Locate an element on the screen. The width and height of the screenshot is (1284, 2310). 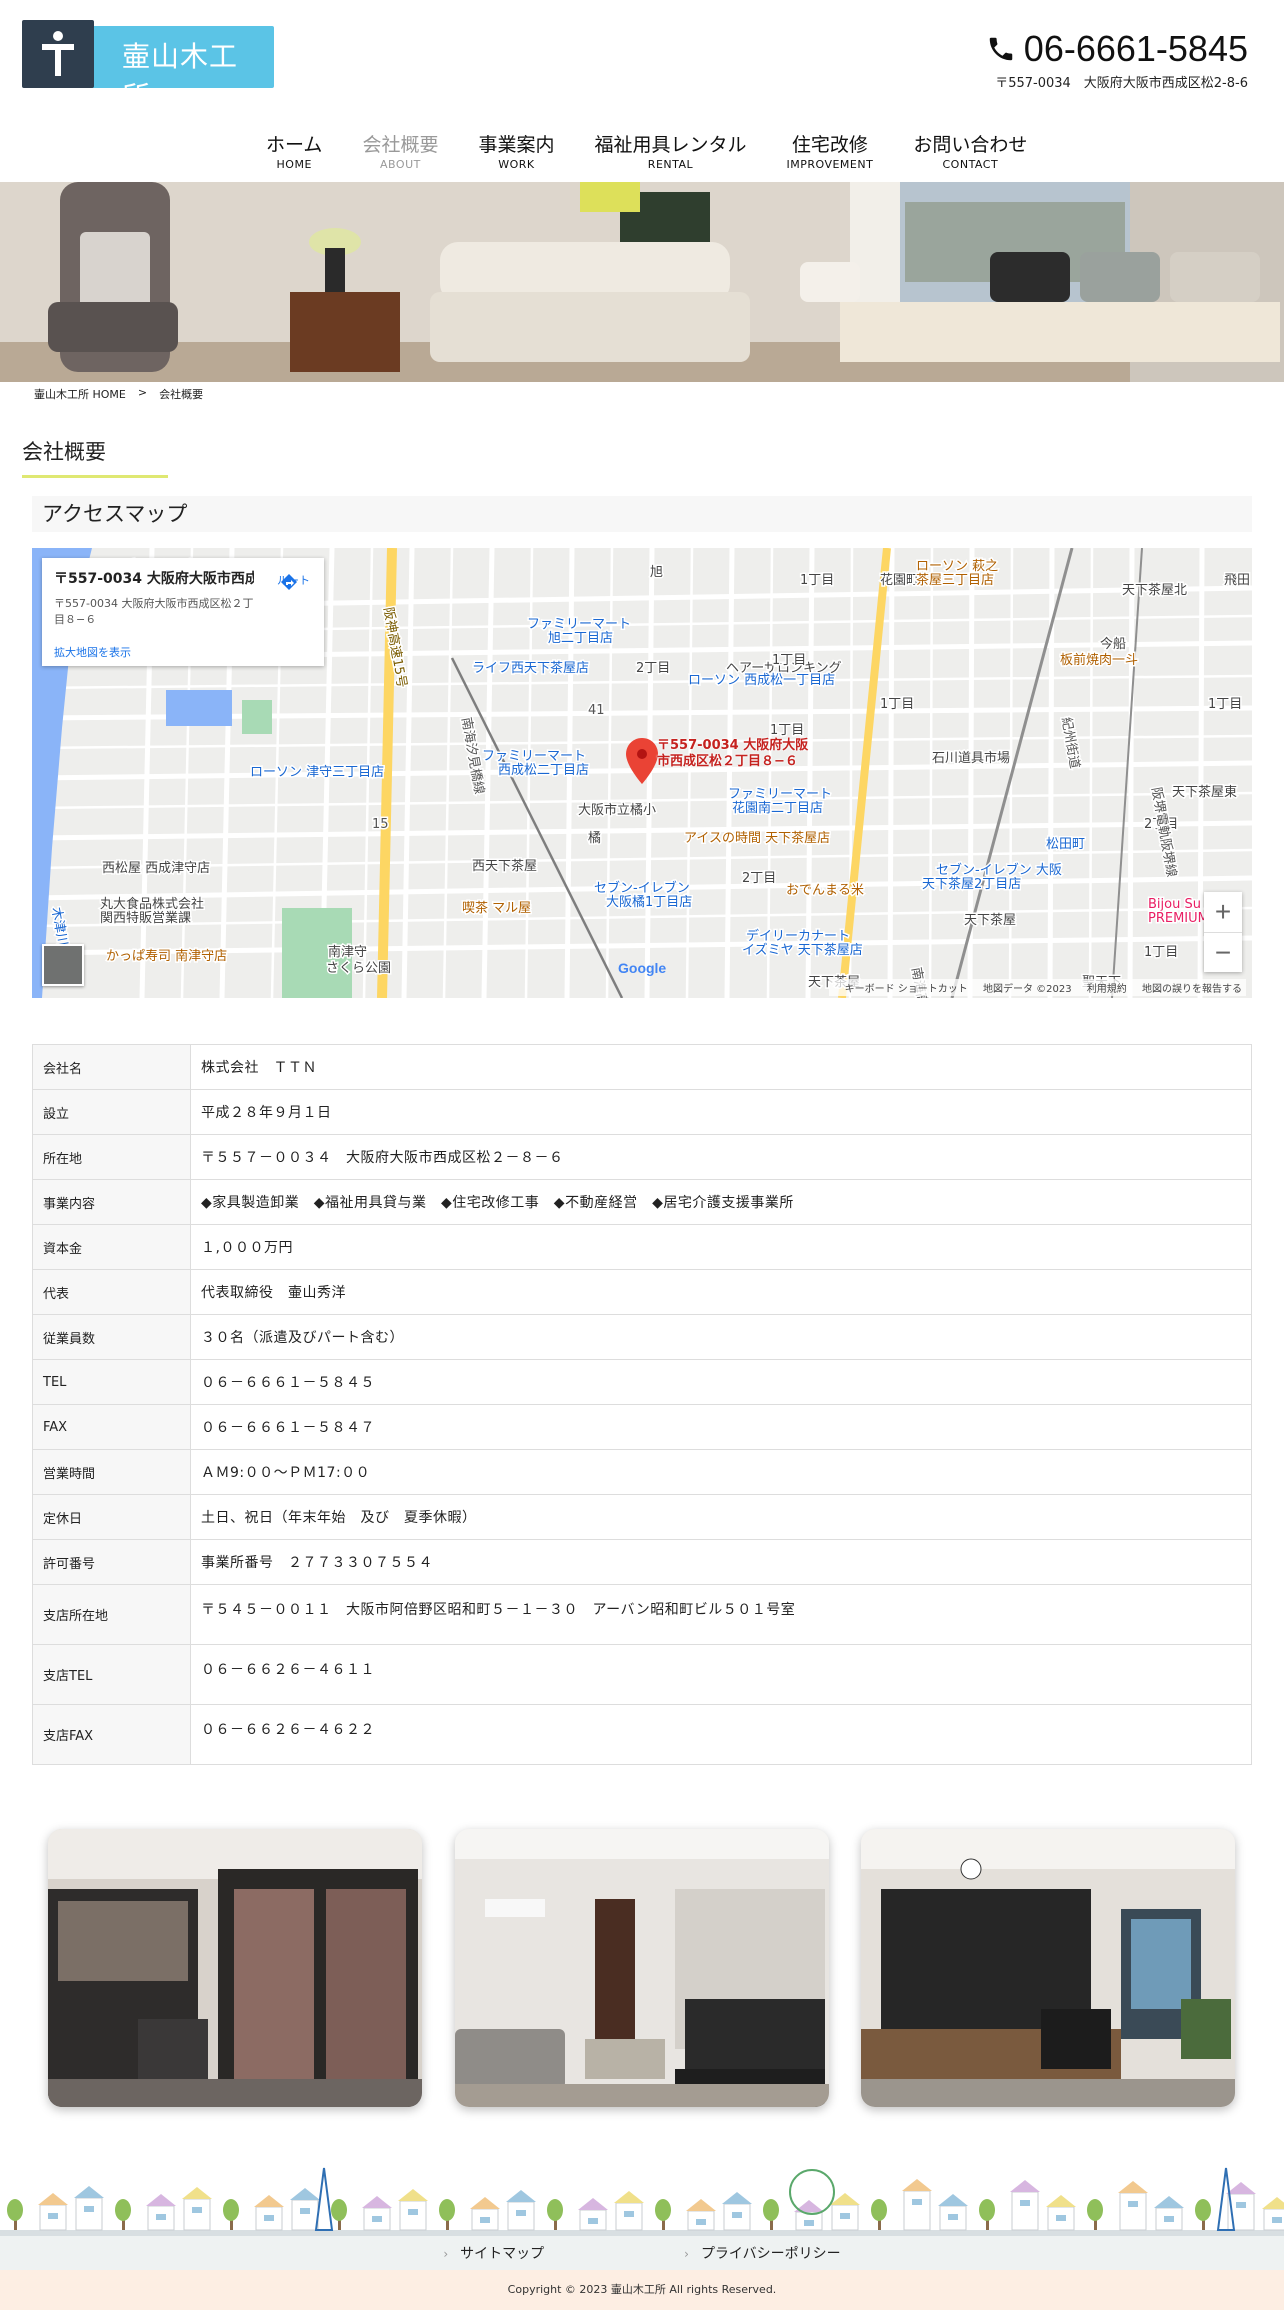
office-photo-workspace is located at coordinates (1048, 1968).